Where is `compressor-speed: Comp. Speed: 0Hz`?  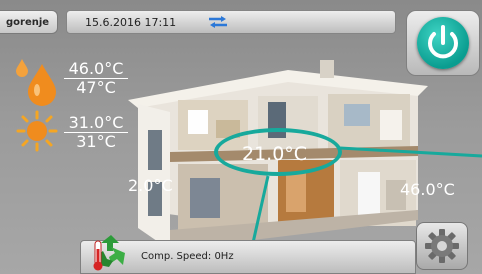 compressor-speed: Comp. Speed: 0Hz is located at coordinates (187, 256).